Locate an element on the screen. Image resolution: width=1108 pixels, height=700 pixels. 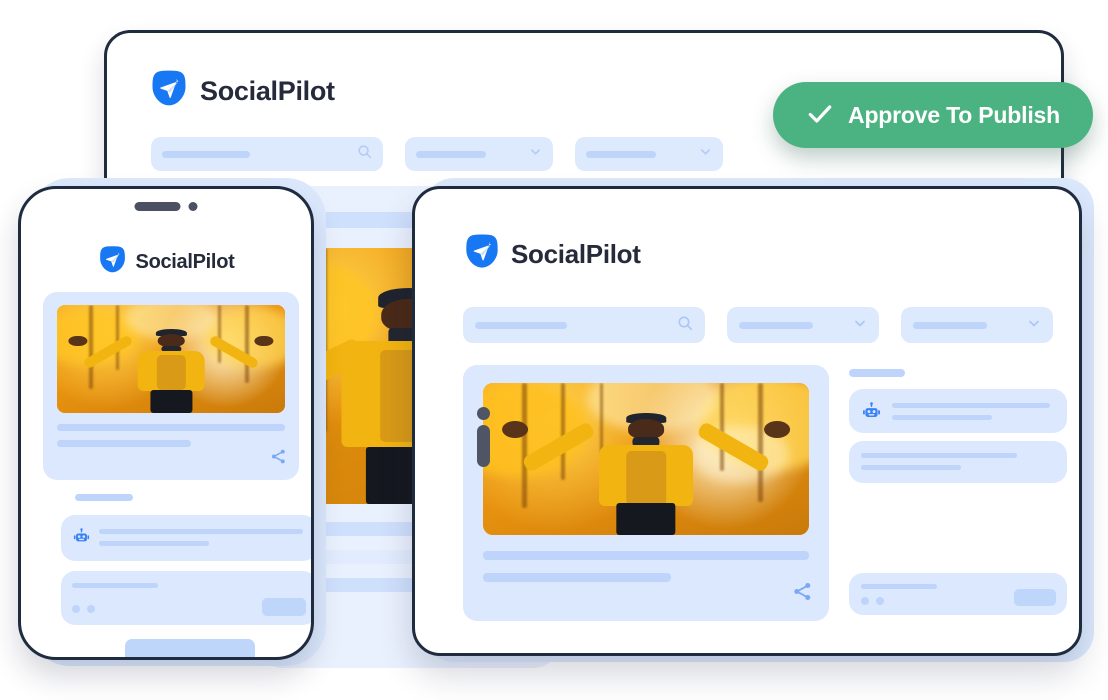
top-panel-brand-name: SocialPilot is located at coordinates (267, 91).